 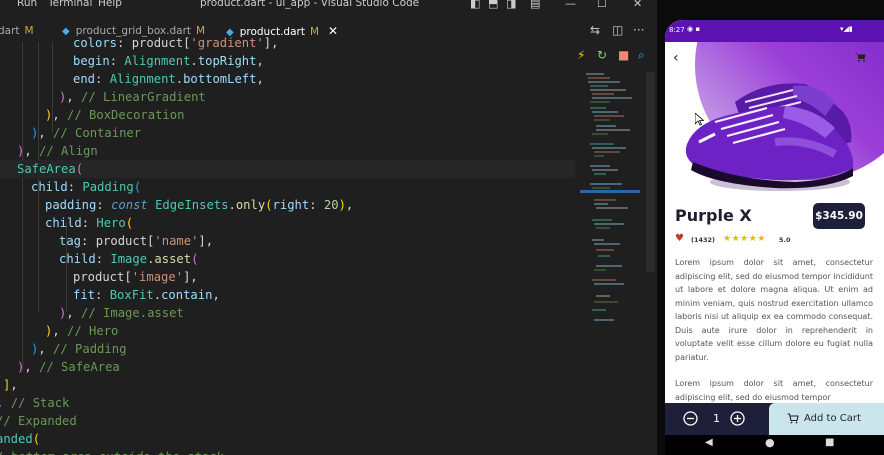 I want to click on code-line: ), // Hero, so click(x=82, y=331).